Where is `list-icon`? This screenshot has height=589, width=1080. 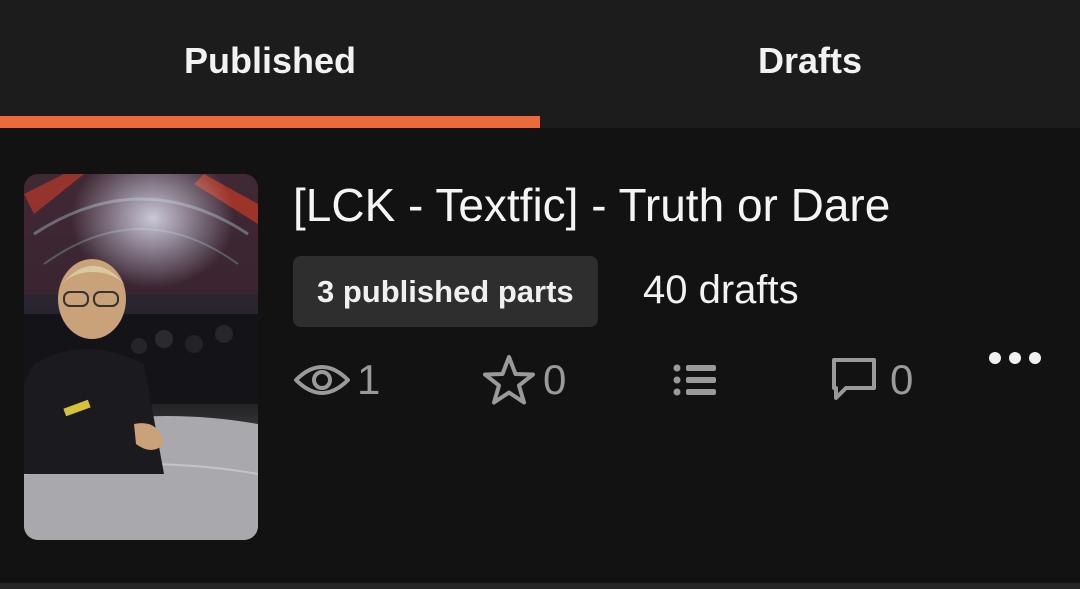
list-icon is located at coordinates (694, 380).